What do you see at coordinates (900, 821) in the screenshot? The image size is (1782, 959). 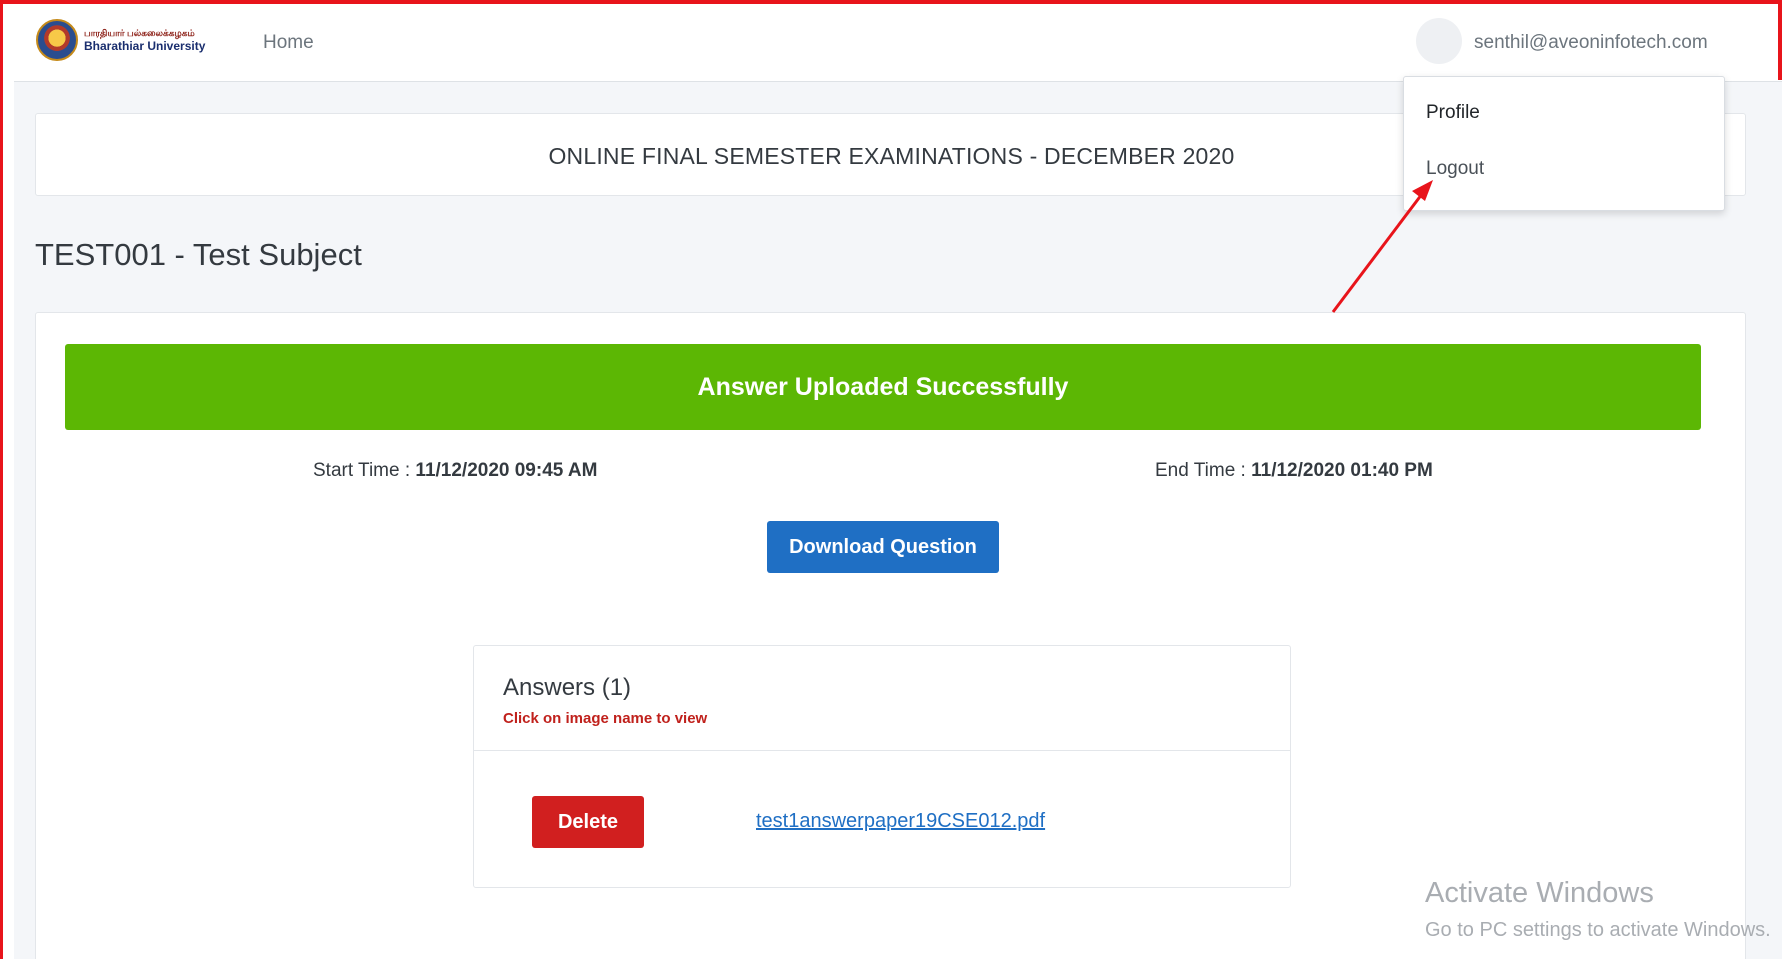 I see `answer-file-link: test1answerpaper19CSE012.pdf` at bounding box center [900, 821].